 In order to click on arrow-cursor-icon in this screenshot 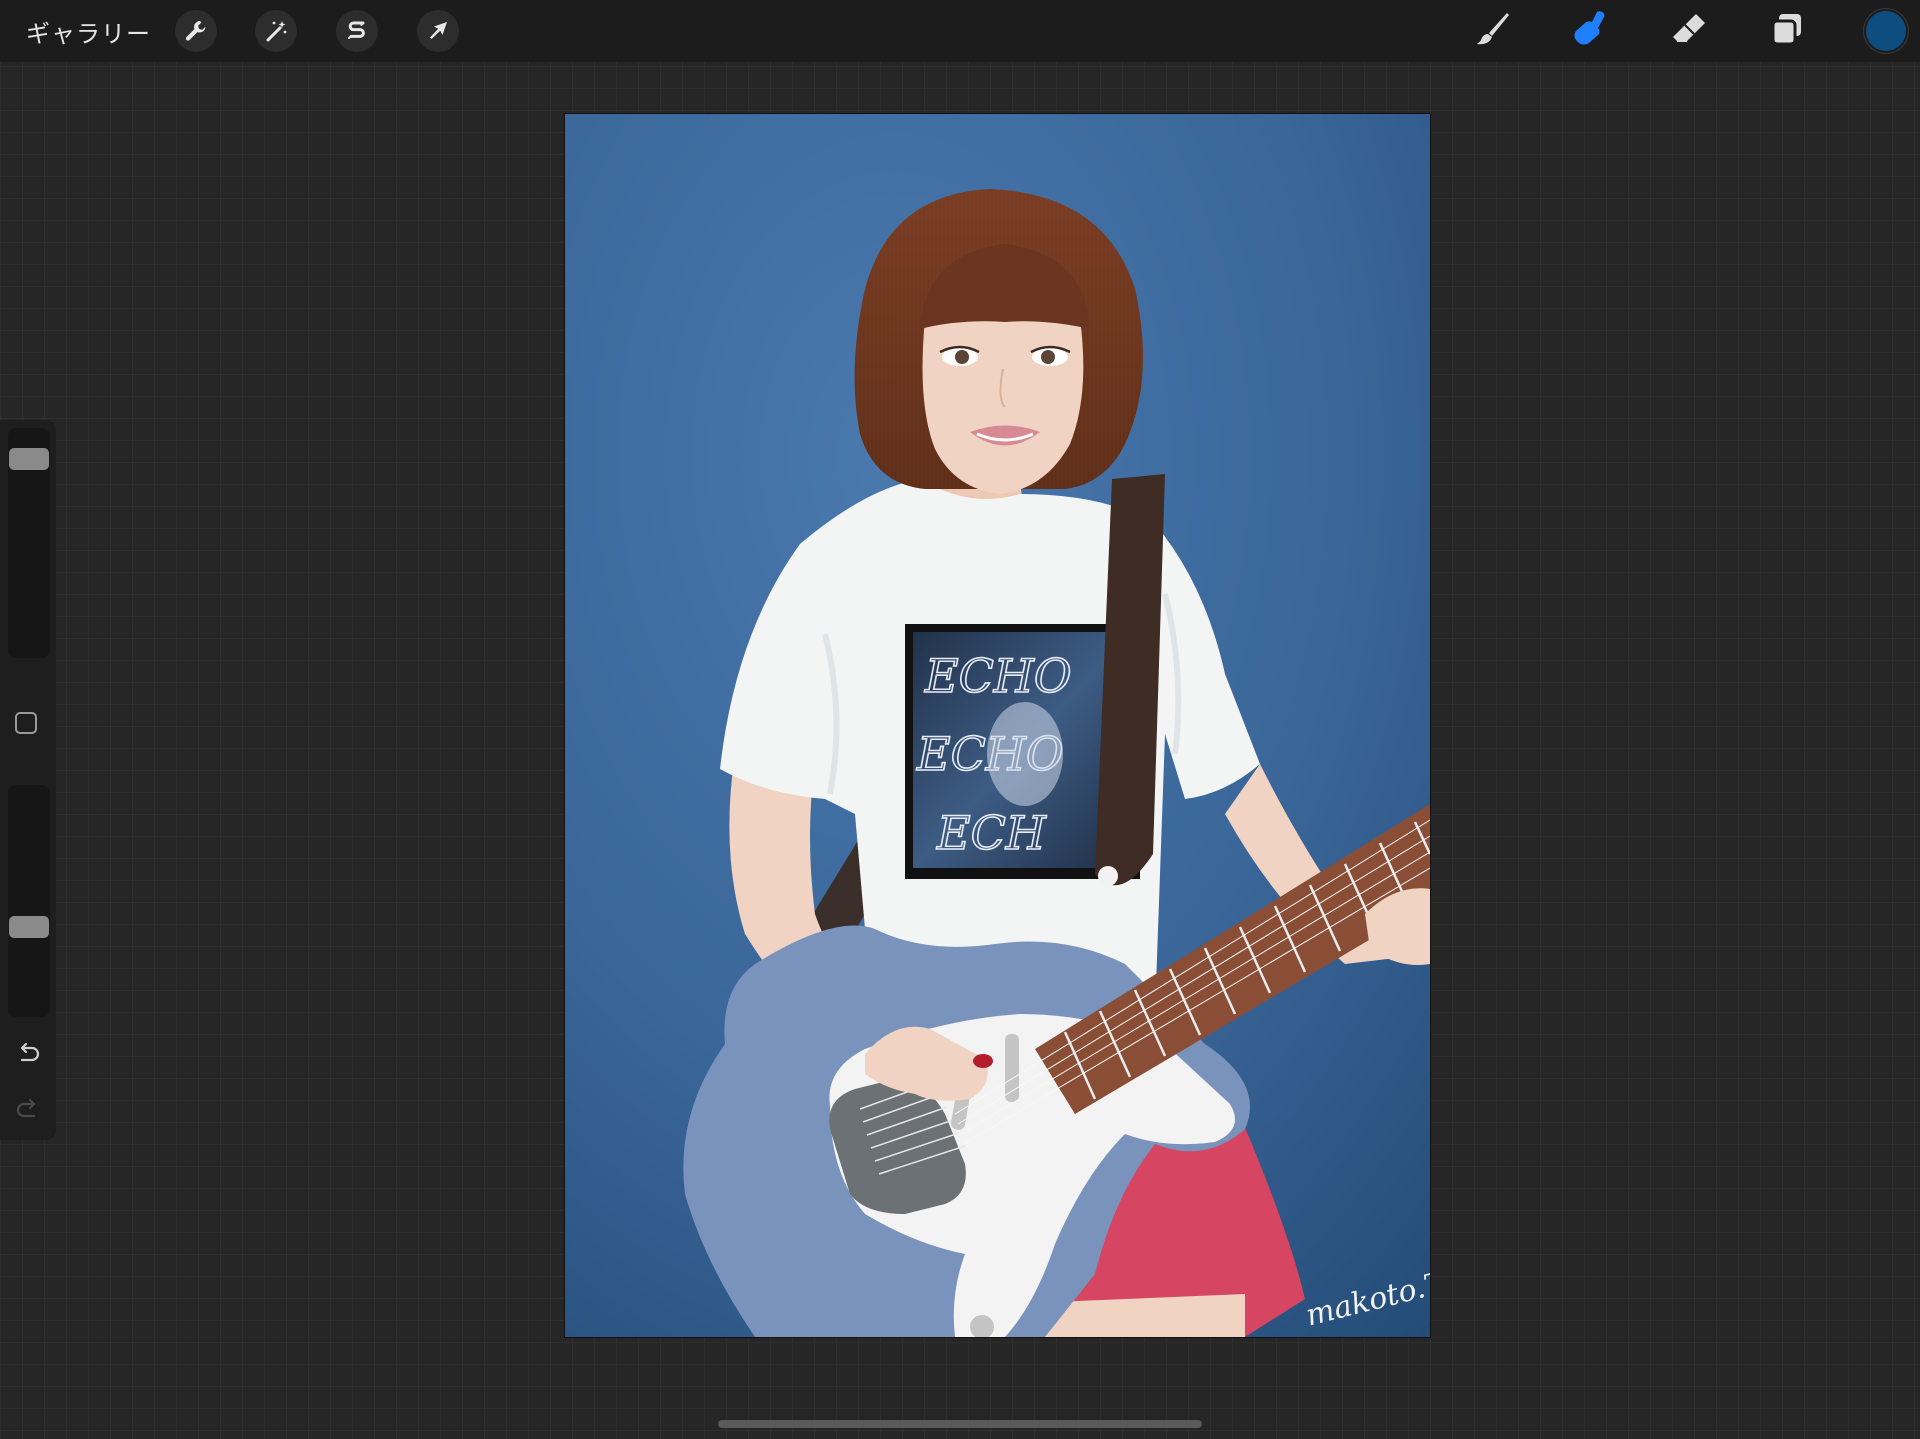, I will do `click(438, 31)`.